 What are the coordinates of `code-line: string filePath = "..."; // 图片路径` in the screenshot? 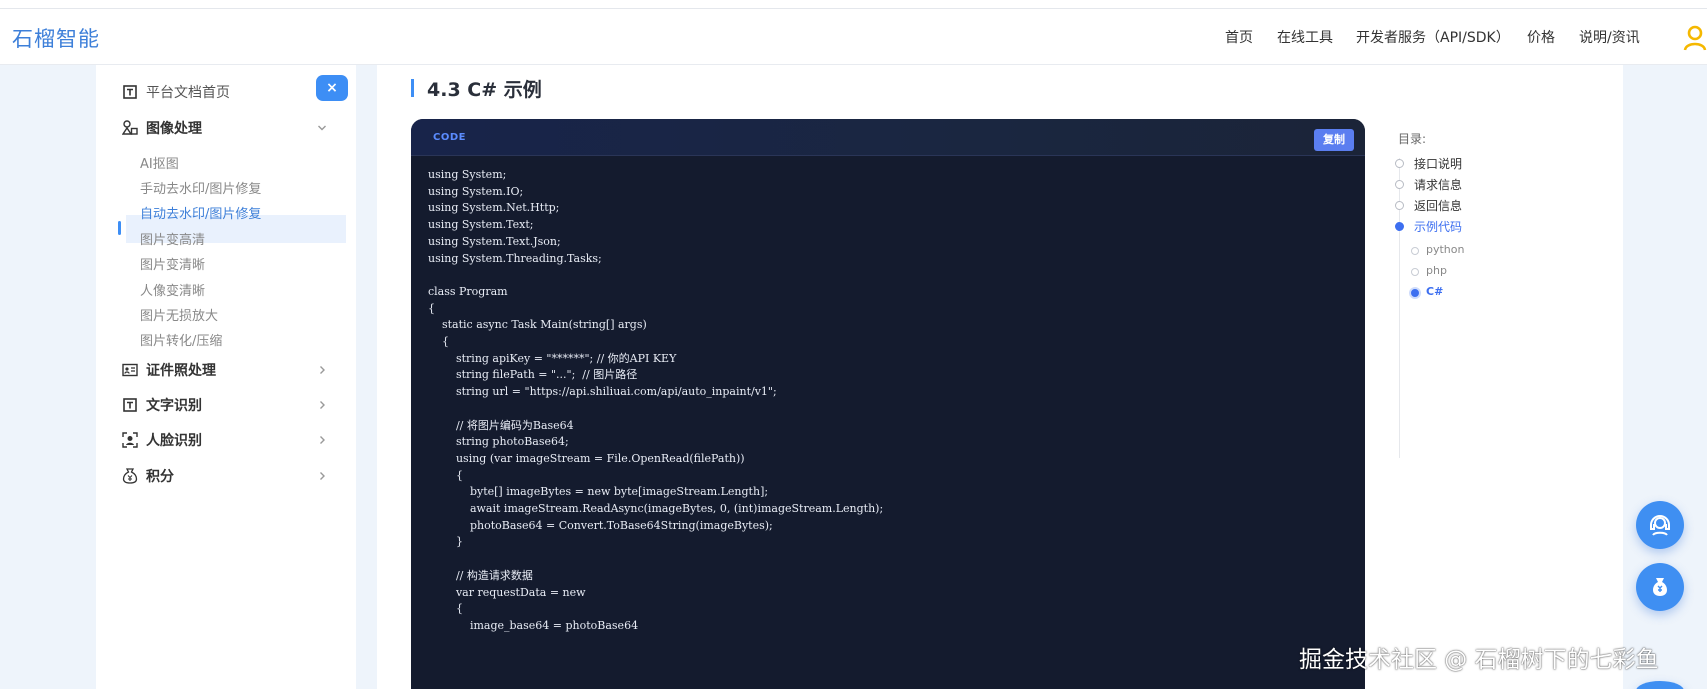 It's located at (533, 375).